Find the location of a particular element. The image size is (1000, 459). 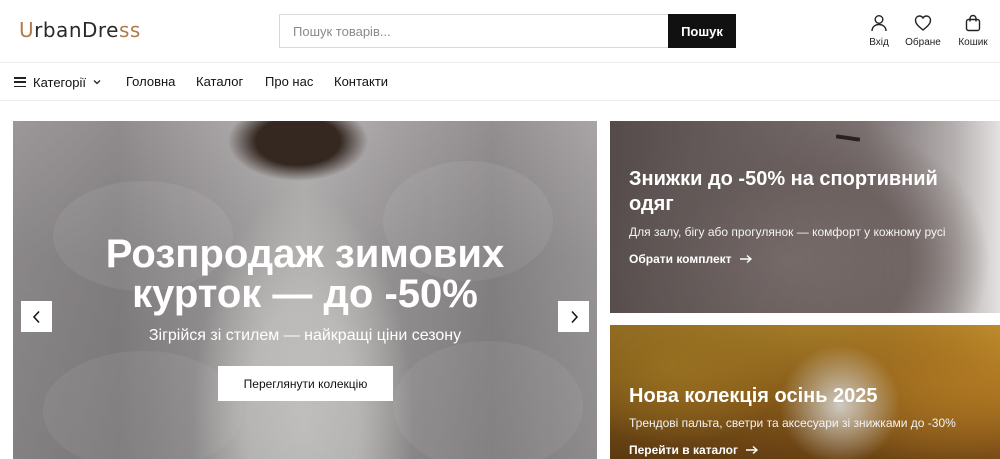

cart-button: Кошик is located at coordinates (973, 31).